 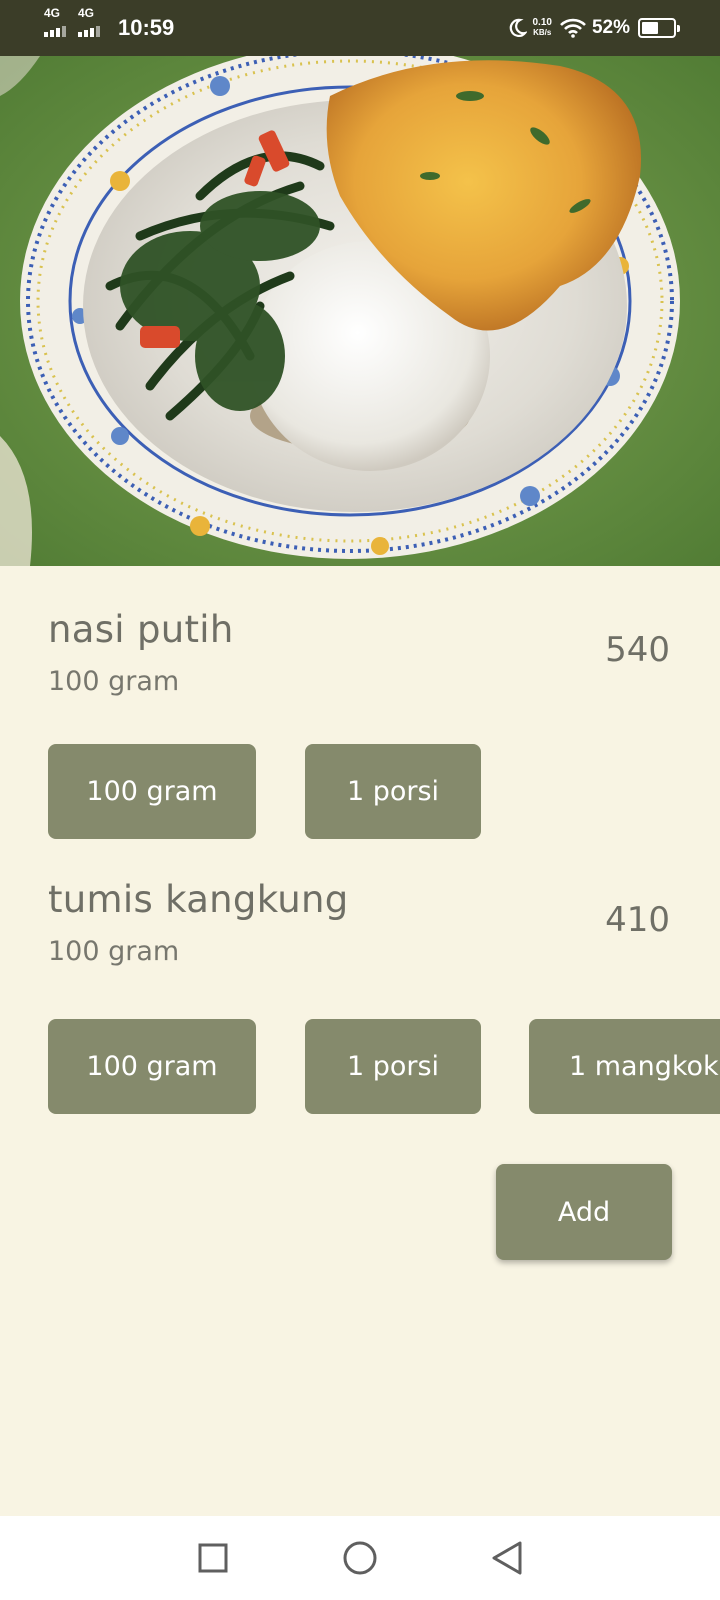 I want to click on network-type-1: 4G, so click(x=52, y=12).